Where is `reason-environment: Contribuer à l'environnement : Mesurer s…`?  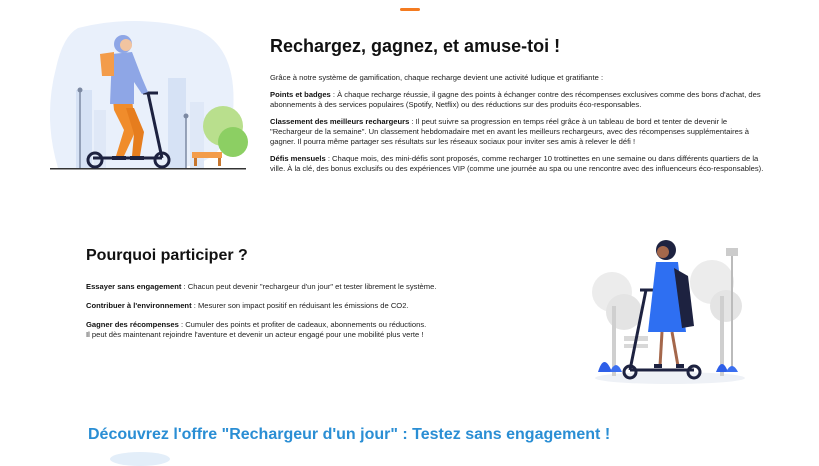 reason-environment: Contribuer à l'environnement : Mesurer s… is located at coordinates (321, 306).